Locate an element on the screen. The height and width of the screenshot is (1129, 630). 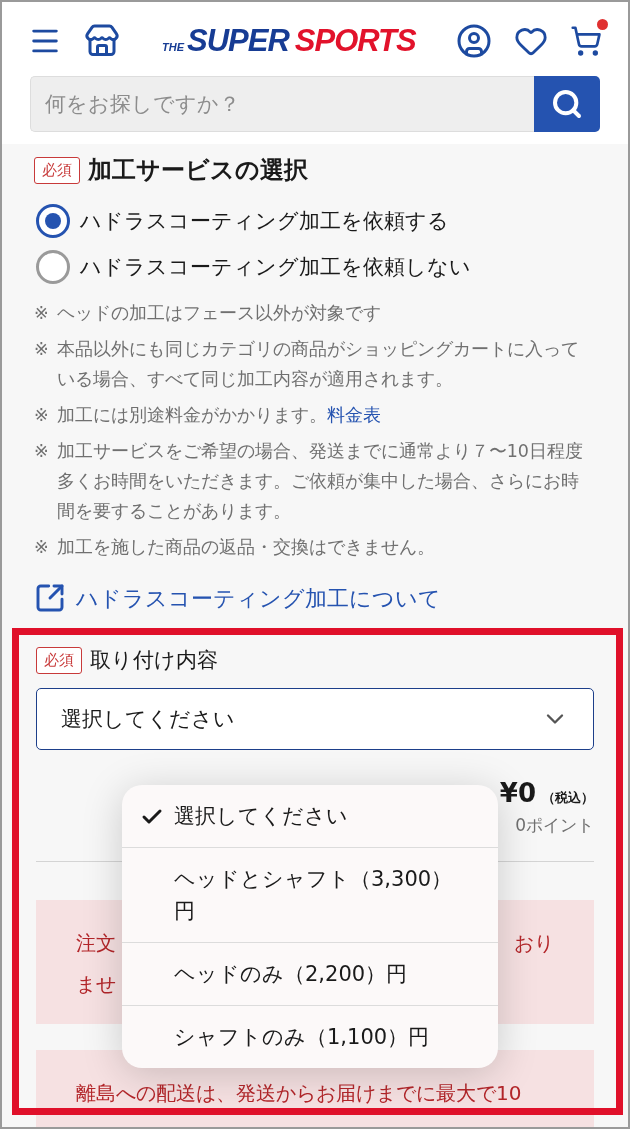
search-button is located at coordinates (567, 104).